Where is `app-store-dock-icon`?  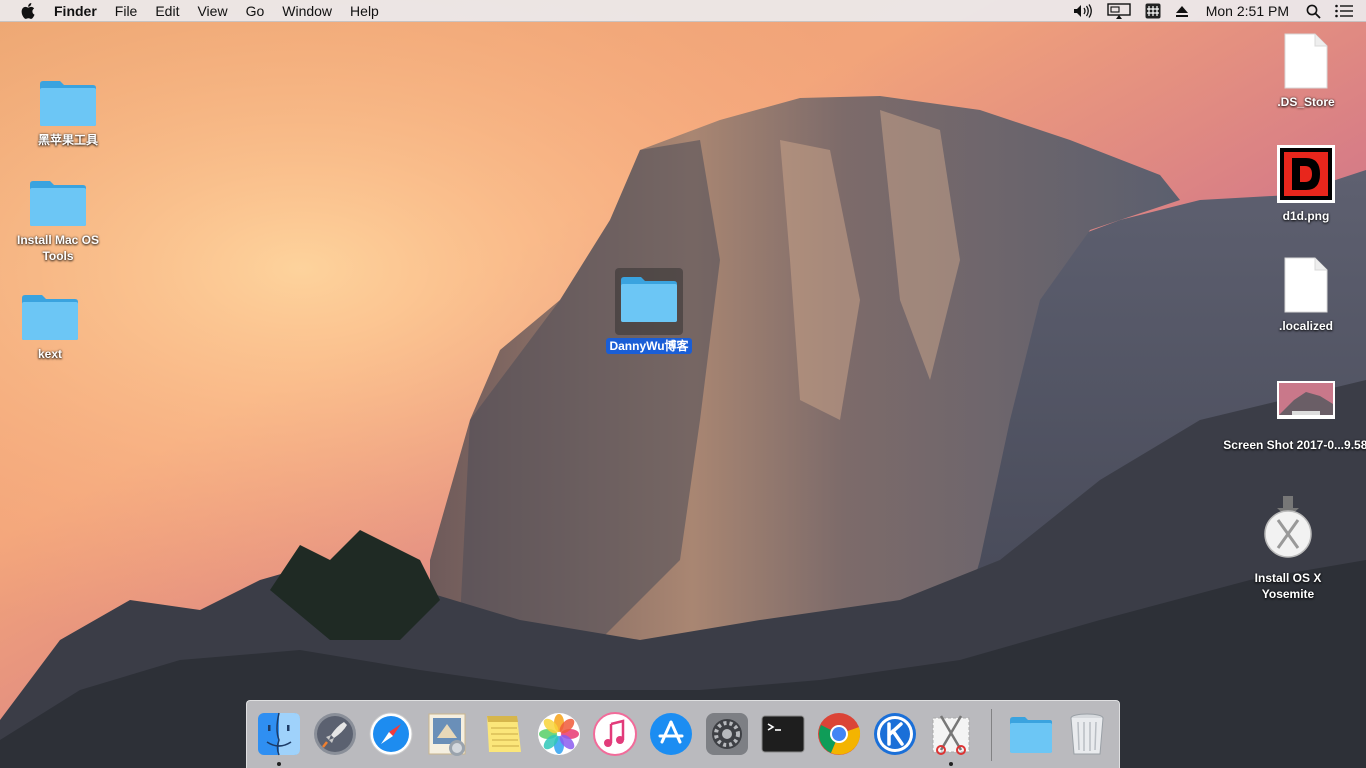 app-store-dock-icon is located at coordinates (671, 734).